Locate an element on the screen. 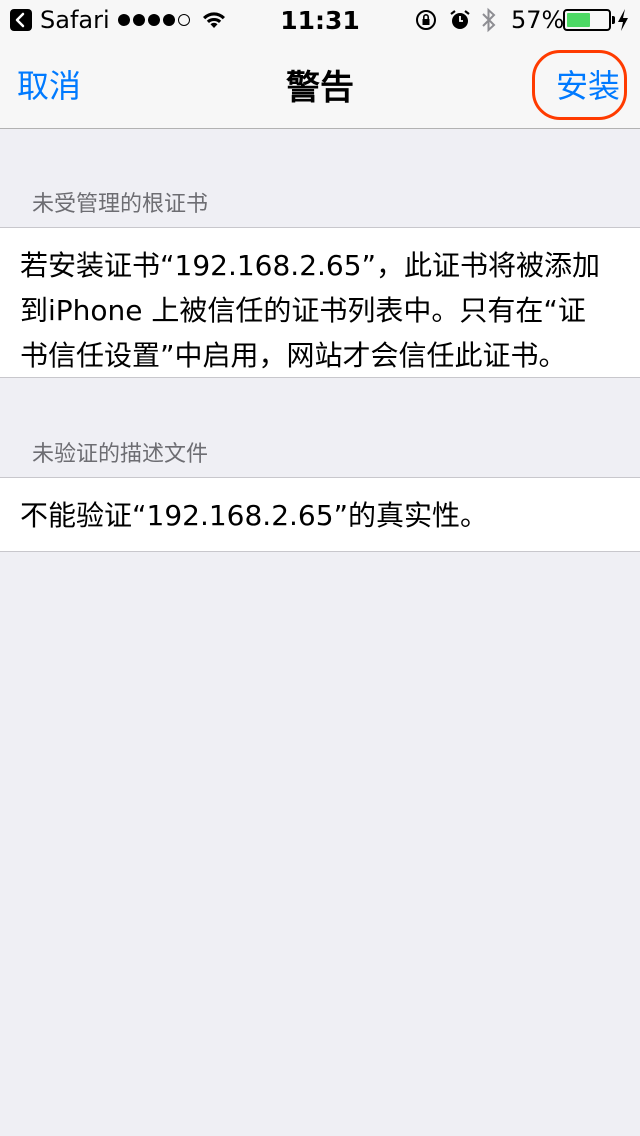  battery-icon is located at coordinates (589, 20).